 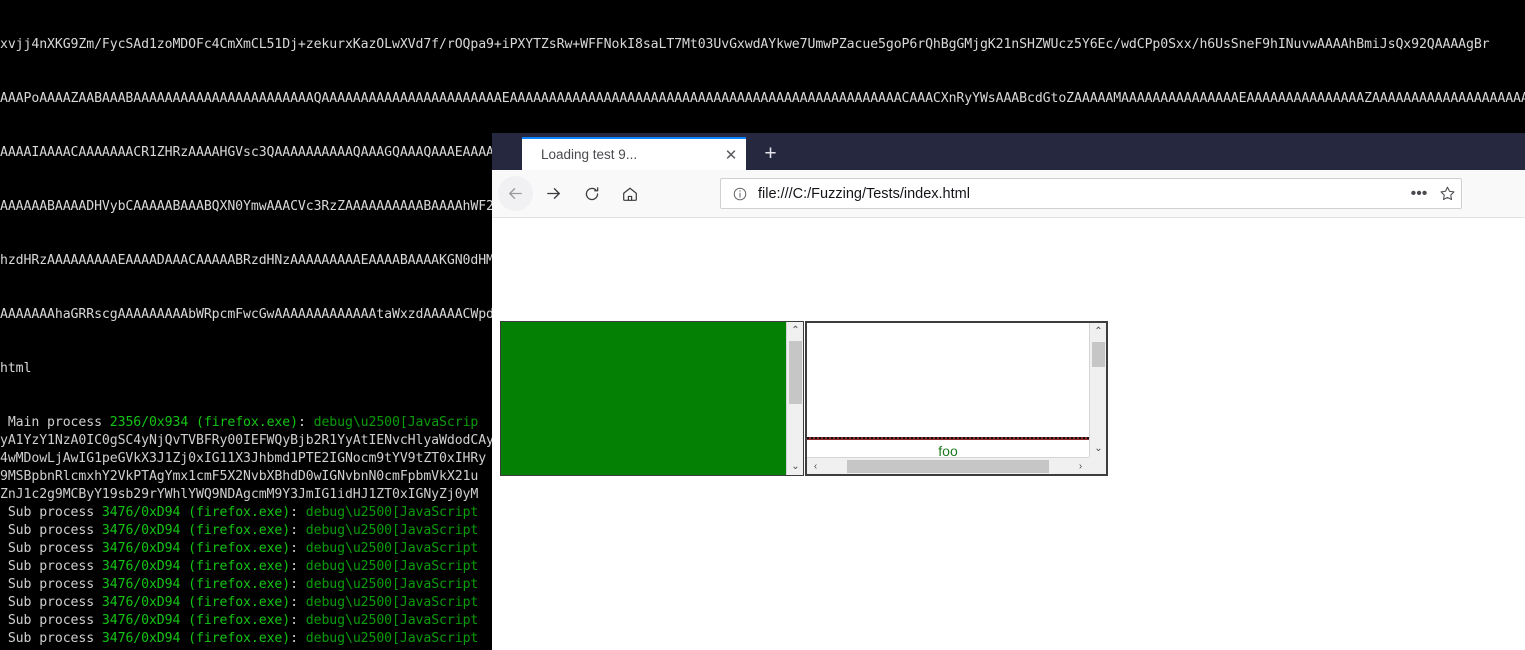 I want to click on foo-box-vertical-scrollbar: ⌃ ⌄, so click(x=1097, y=390).